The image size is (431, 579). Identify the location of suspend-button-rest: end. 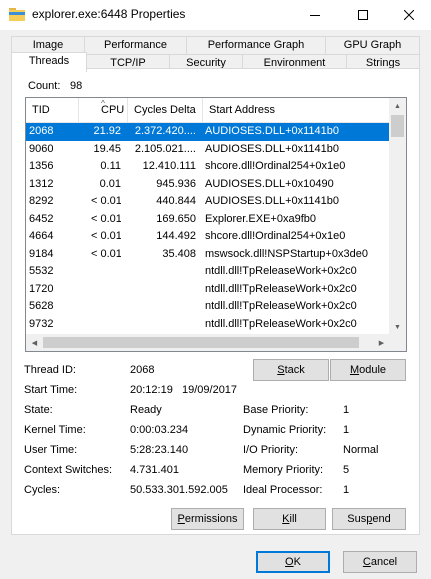
(381, 519).